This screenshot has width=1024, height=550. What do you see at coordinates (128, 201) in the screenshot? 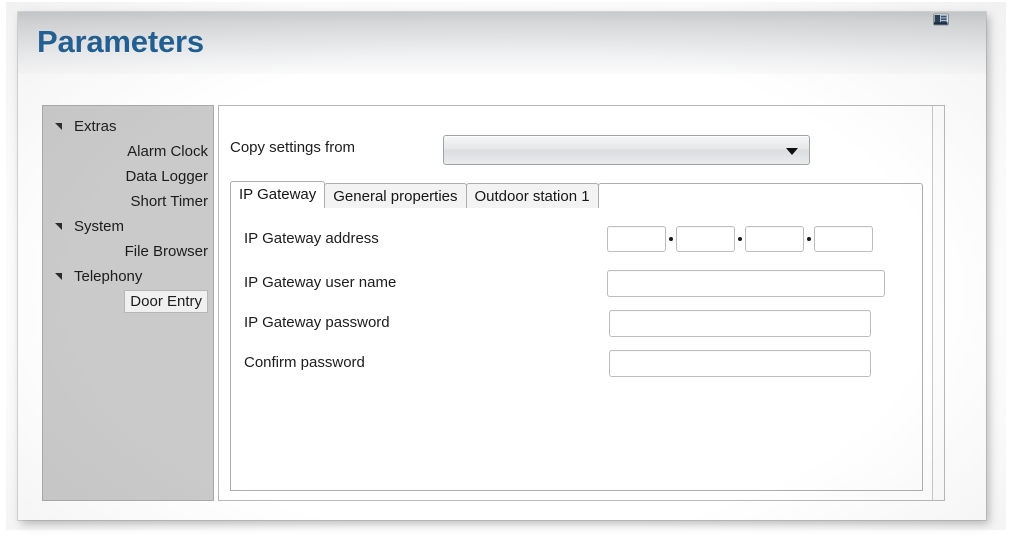
I see `sidebar-item-short-timer: Short Timer` at bounding box center [128, 201].